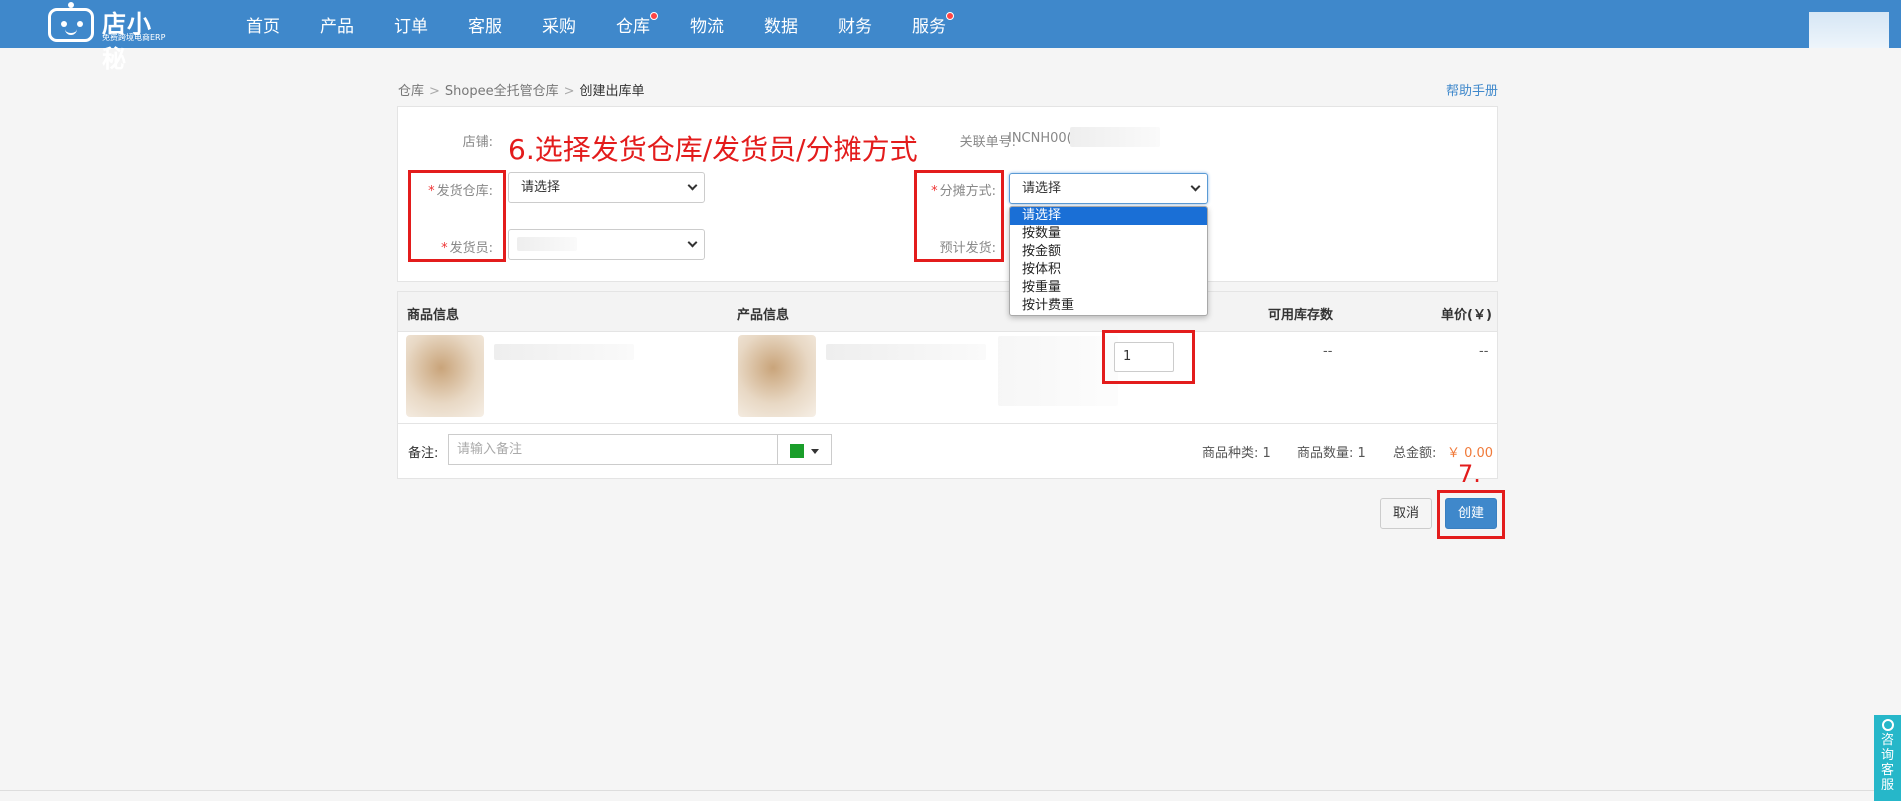  I want to click on table-header: 商品信息 产品信息 可用库存数 单价(￥), so click(947, 312).